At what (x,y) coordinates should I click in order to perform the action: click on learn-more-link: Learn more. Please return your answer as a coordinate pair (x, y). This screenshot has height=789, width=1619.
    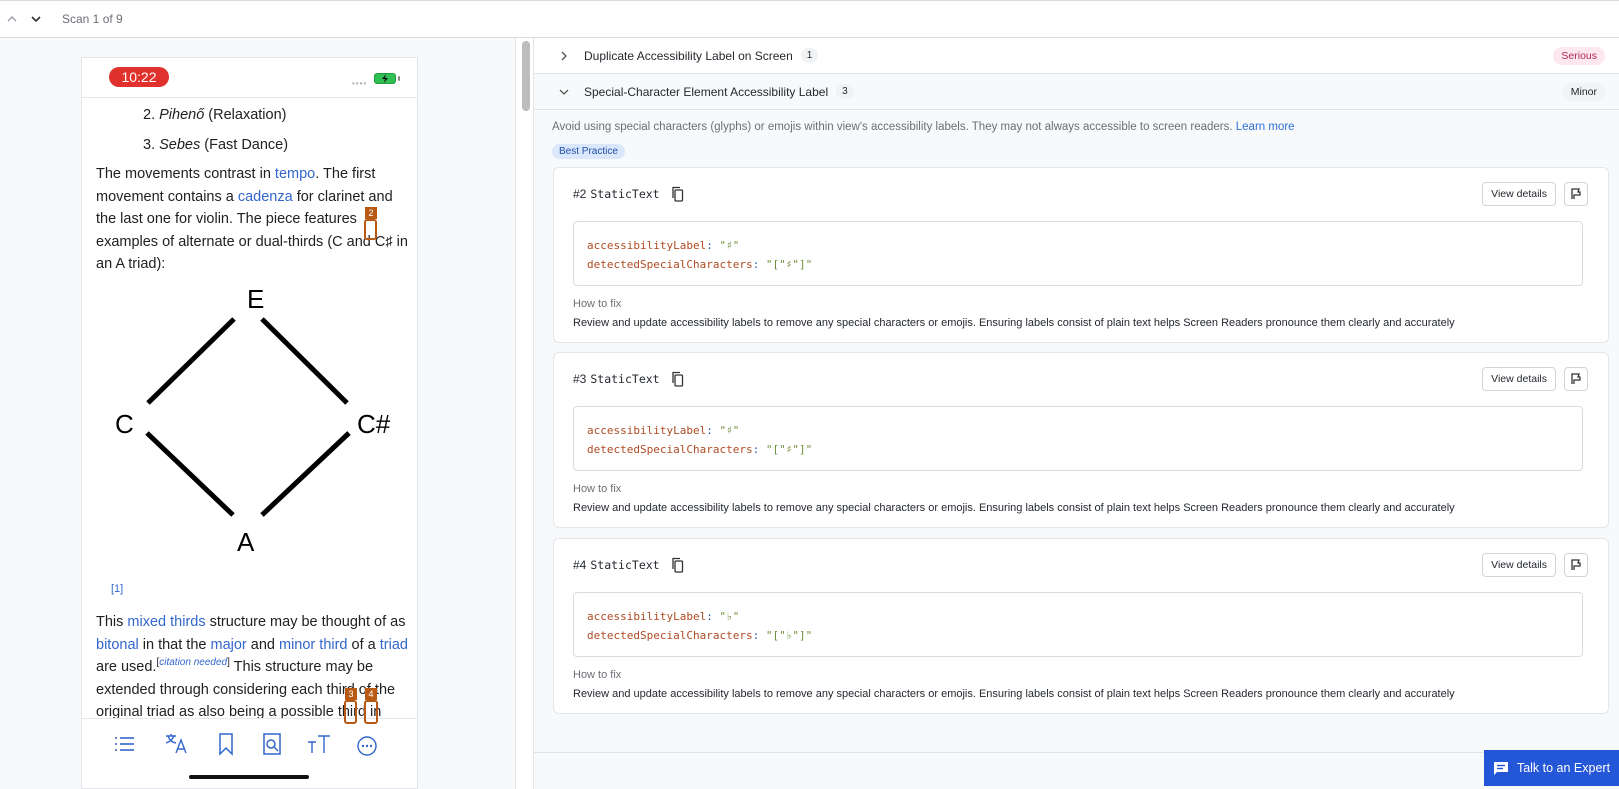
    Looking at the image, I should click on (1265, 127).